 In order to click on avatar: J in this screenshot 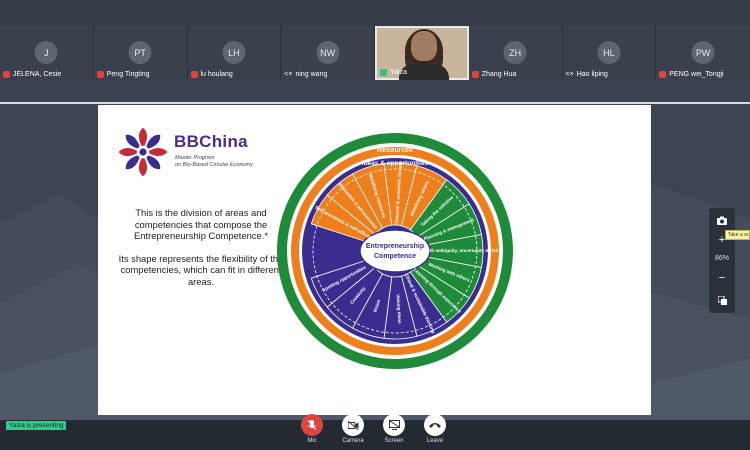, I will do `click(46, 52)`.